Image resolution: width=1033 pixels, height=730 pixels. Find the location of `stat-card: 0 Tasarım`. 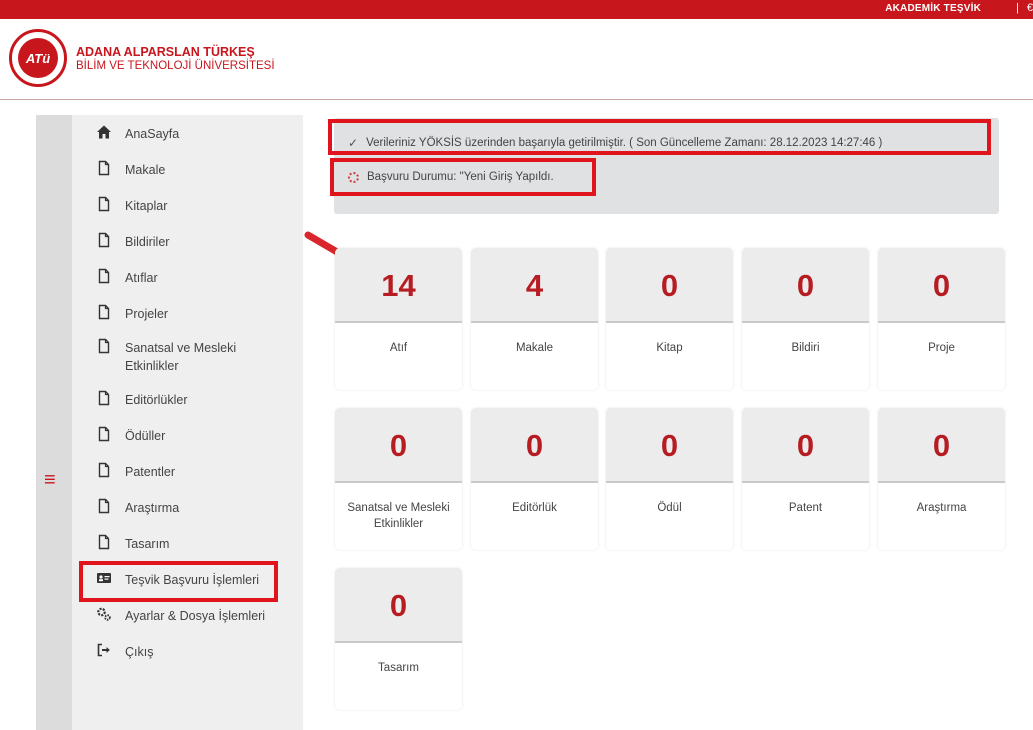

stat-card: 0 Tasarım is located at coordinates (398, 639).